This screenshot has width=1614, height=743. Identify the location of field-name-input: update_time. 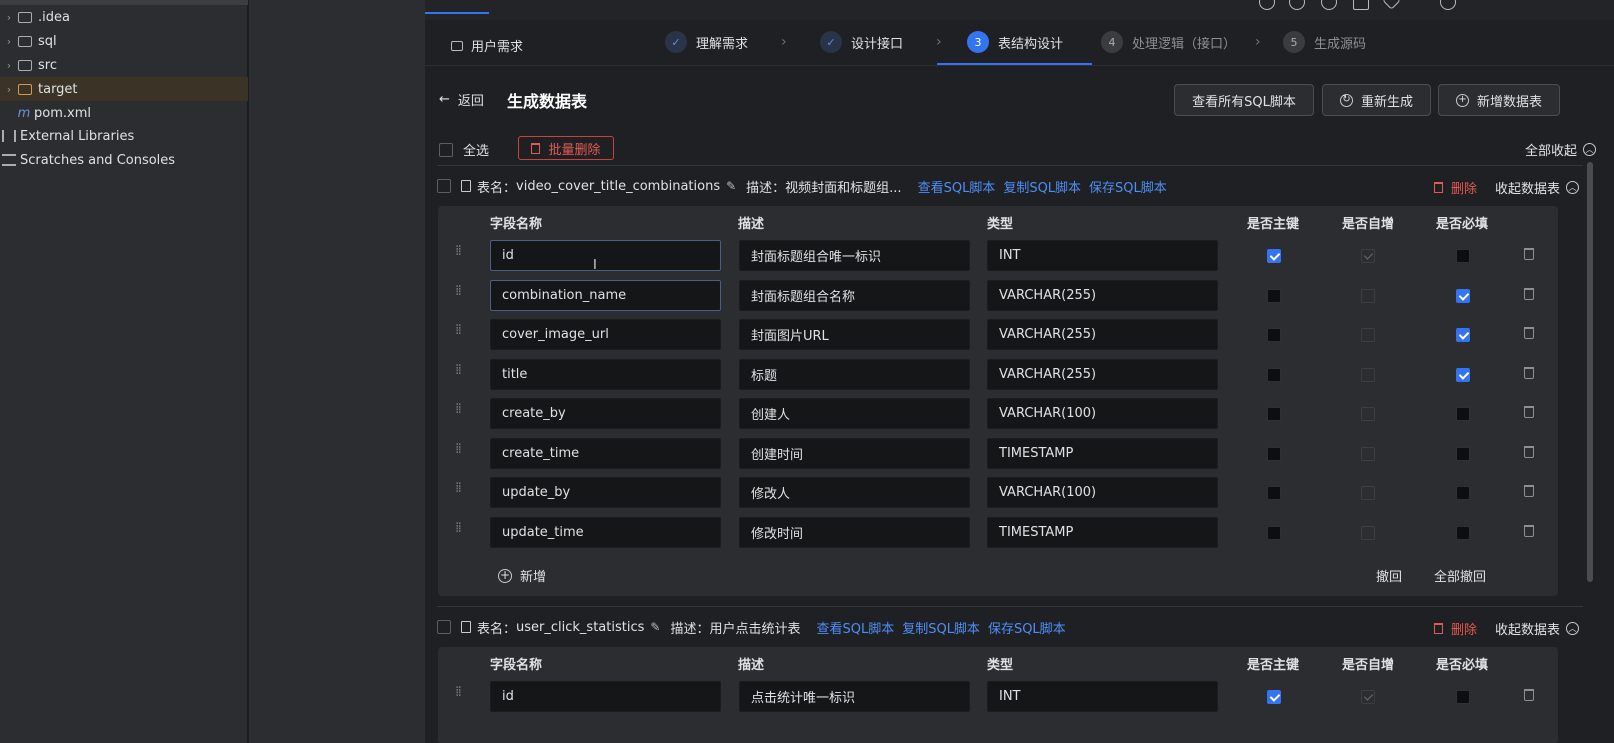
(605, 532).